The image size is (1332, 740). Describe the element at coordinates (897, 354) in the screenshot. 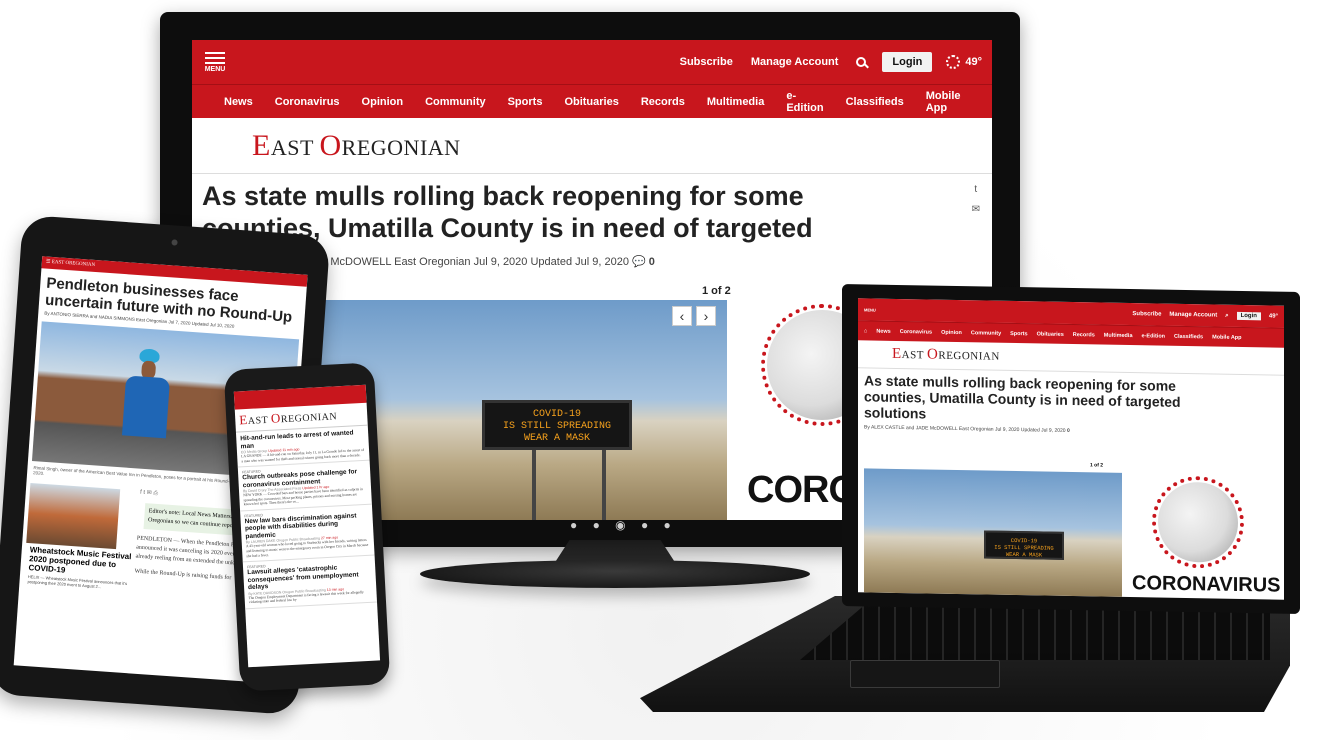

I see `laptop-logo-cap-e: E` at that location.